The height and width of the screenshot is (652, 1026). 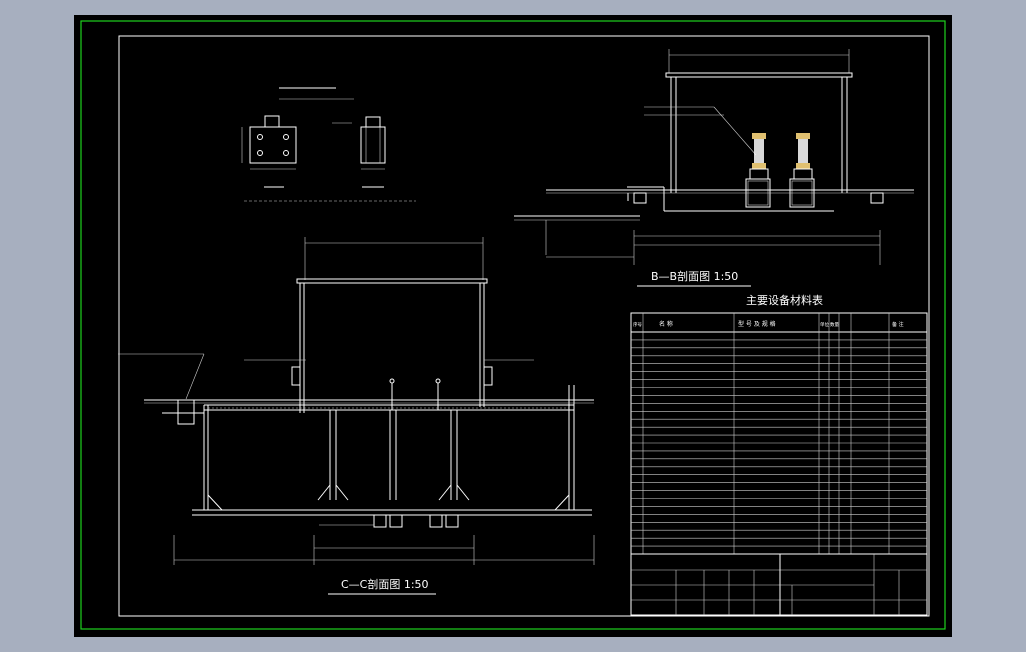 I want to click on table-header-spec: 型 号 及 规 格, so click(x=757, y=324).